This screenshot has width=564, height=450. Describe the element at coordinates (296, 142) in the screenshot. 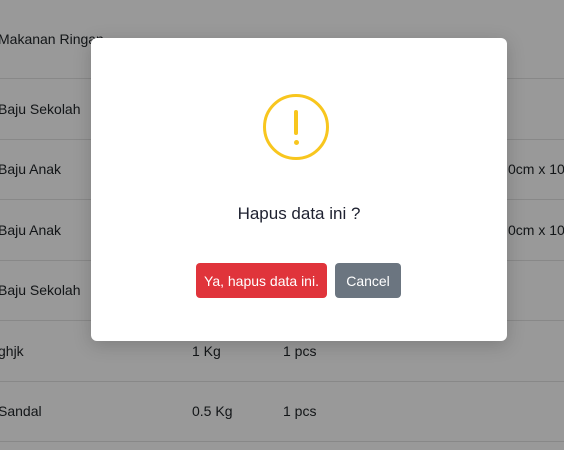

I see `warning-icon-dot` at that location.